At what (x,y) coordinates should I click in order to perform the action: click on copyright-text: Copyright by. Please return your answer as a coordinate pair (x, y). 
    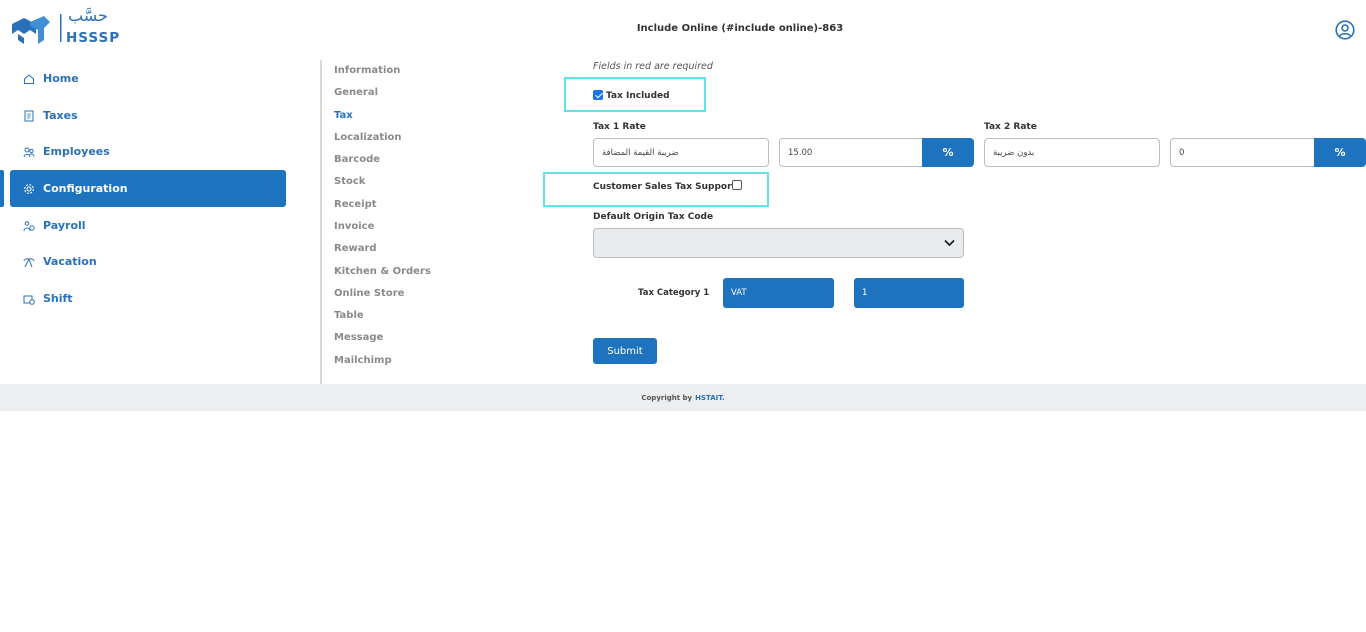
    Looking at the image, I should click on (667, 397).